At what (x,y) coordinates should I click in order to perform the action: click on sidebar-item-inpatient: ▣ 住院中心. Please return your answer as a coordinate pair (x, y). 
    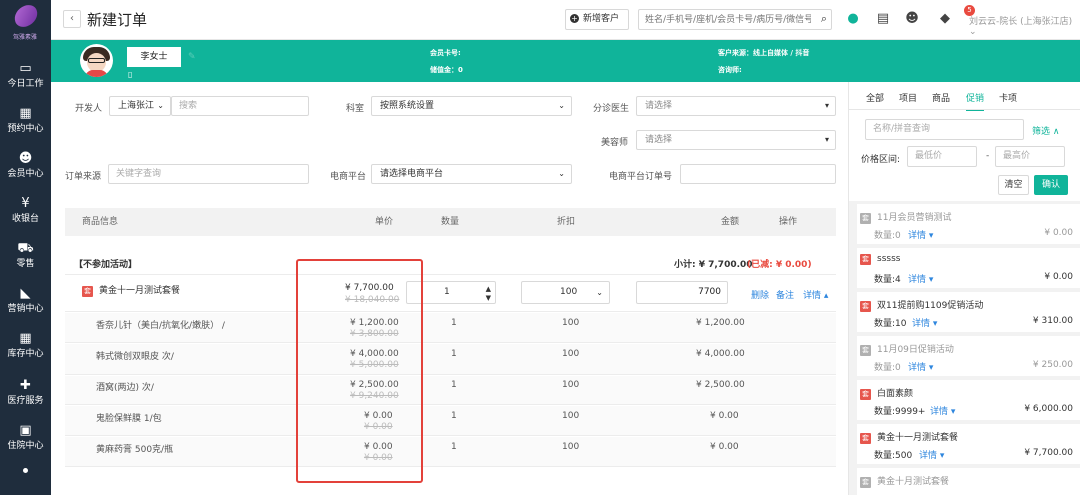
    Looking at the image, I should click on (25, 444).